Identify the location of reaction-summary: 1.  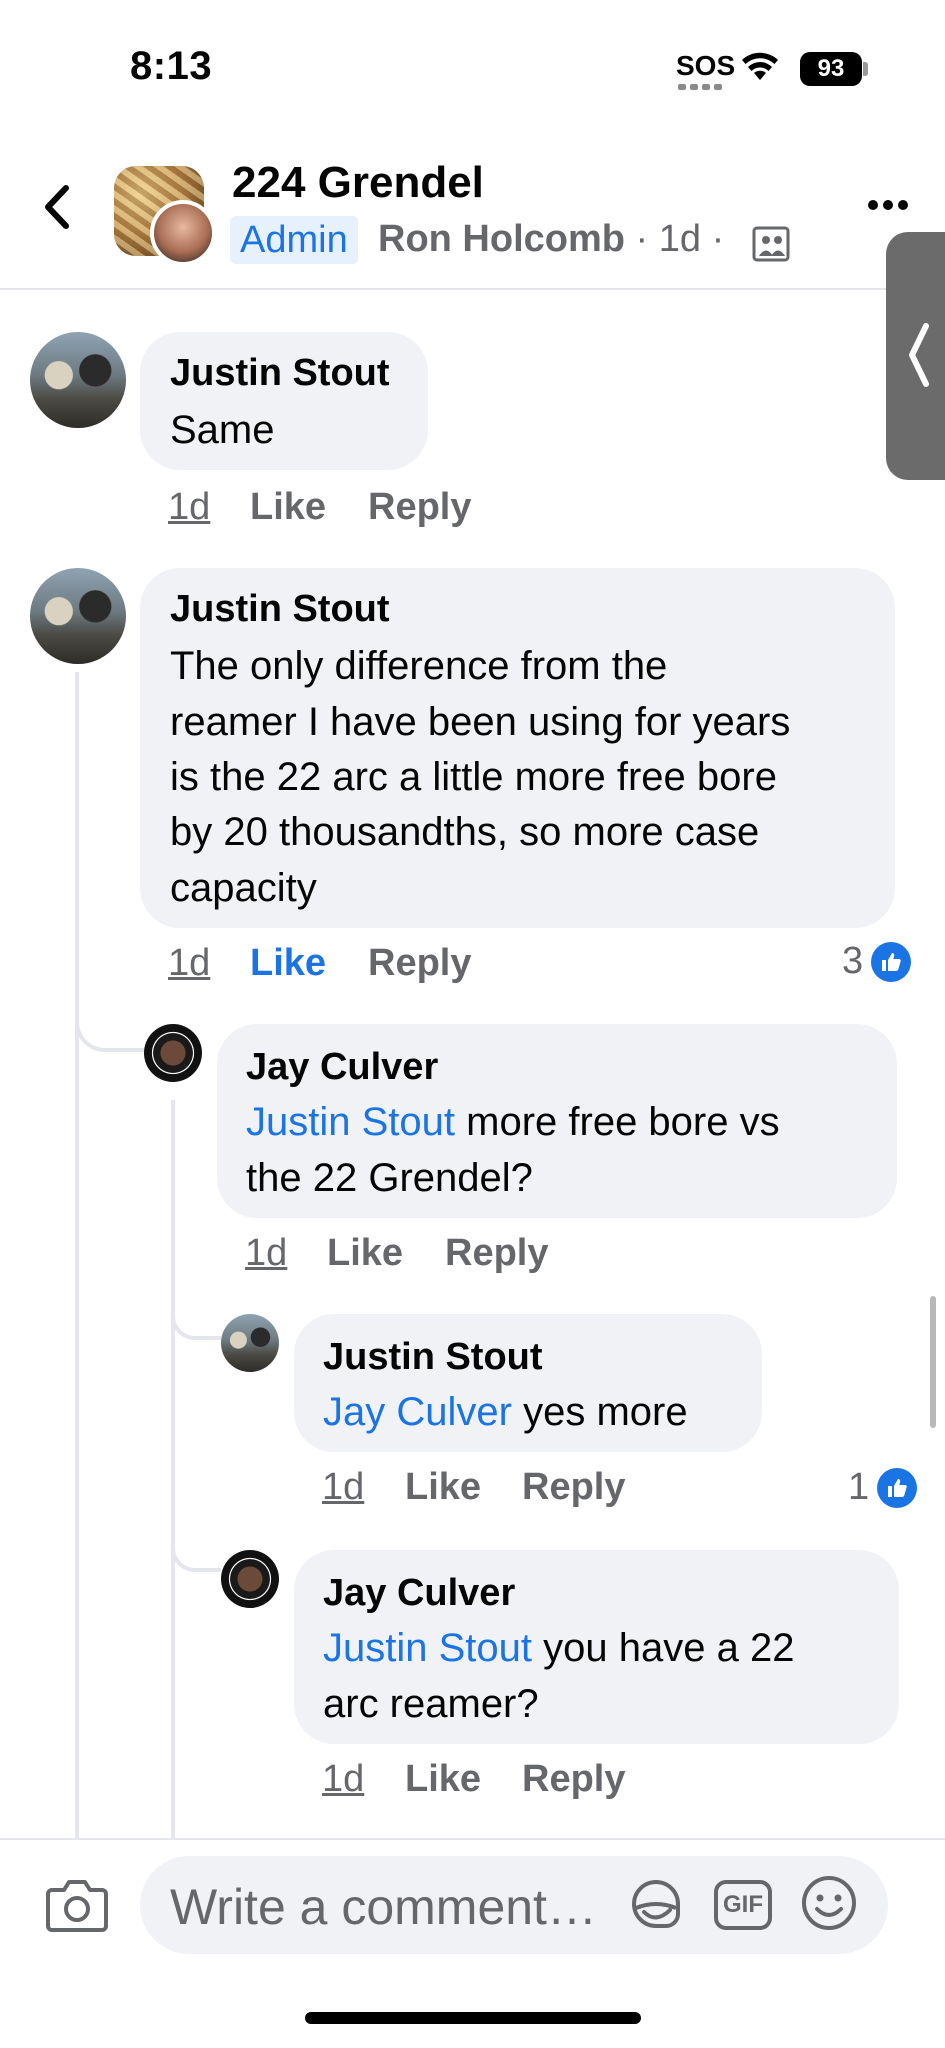
(883, 1487).